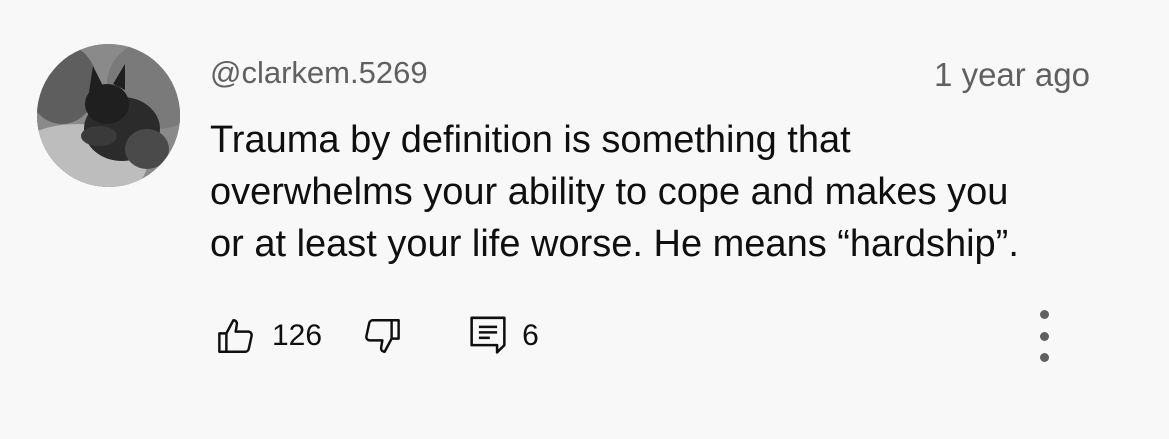  I want to click on reply-button, so click(488, 336).